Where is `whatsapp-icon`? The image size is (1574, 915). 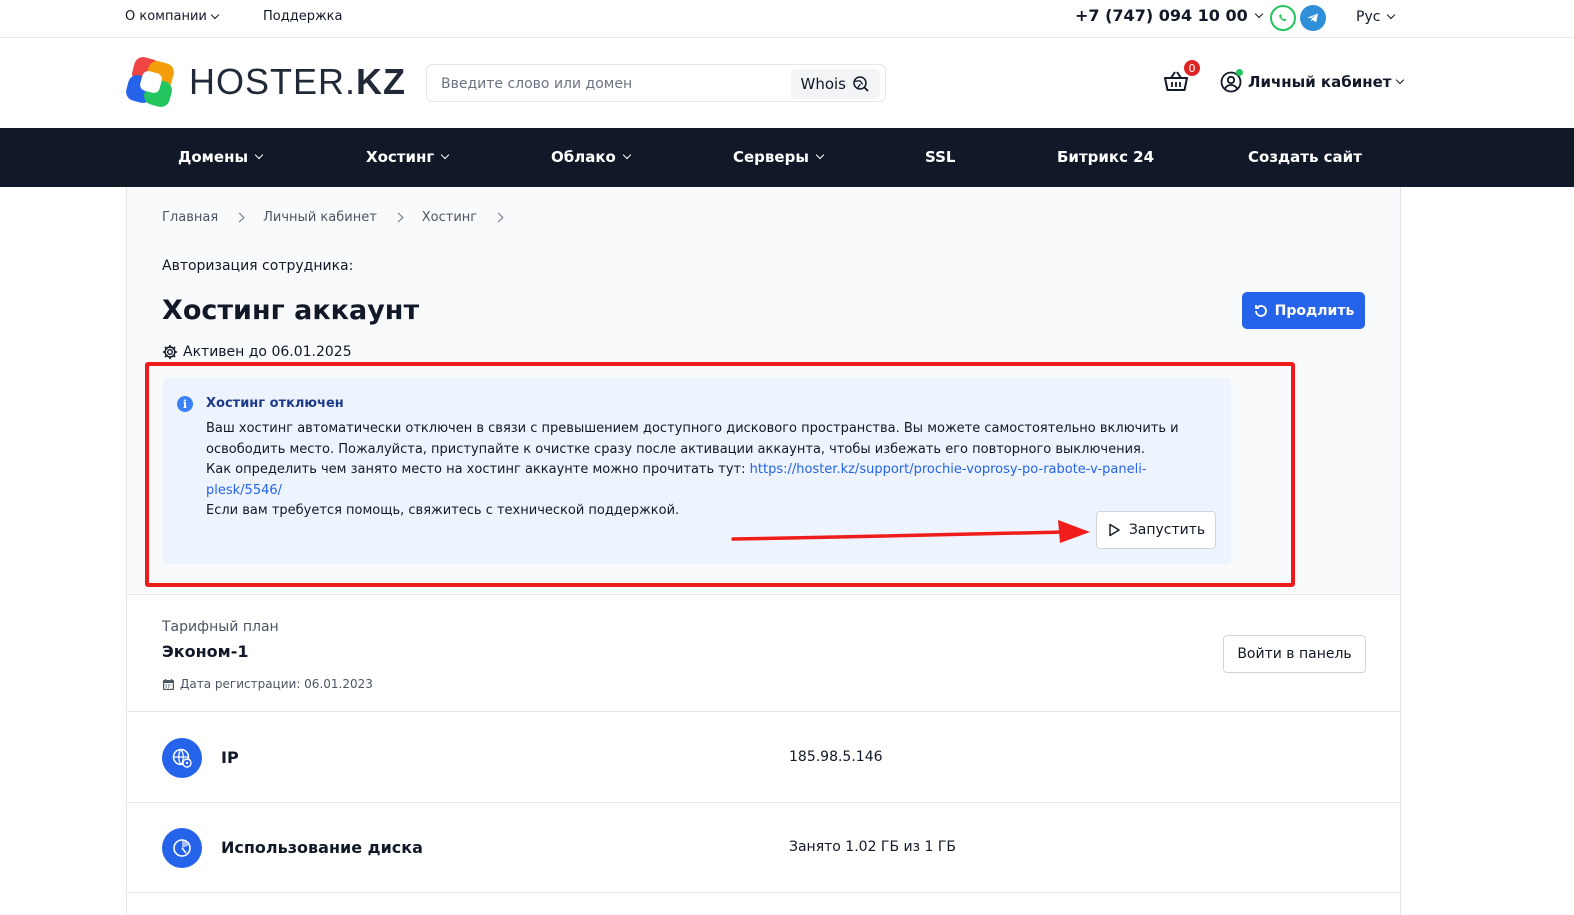
whatsapp-icon is located at coordinates (1283, 18).